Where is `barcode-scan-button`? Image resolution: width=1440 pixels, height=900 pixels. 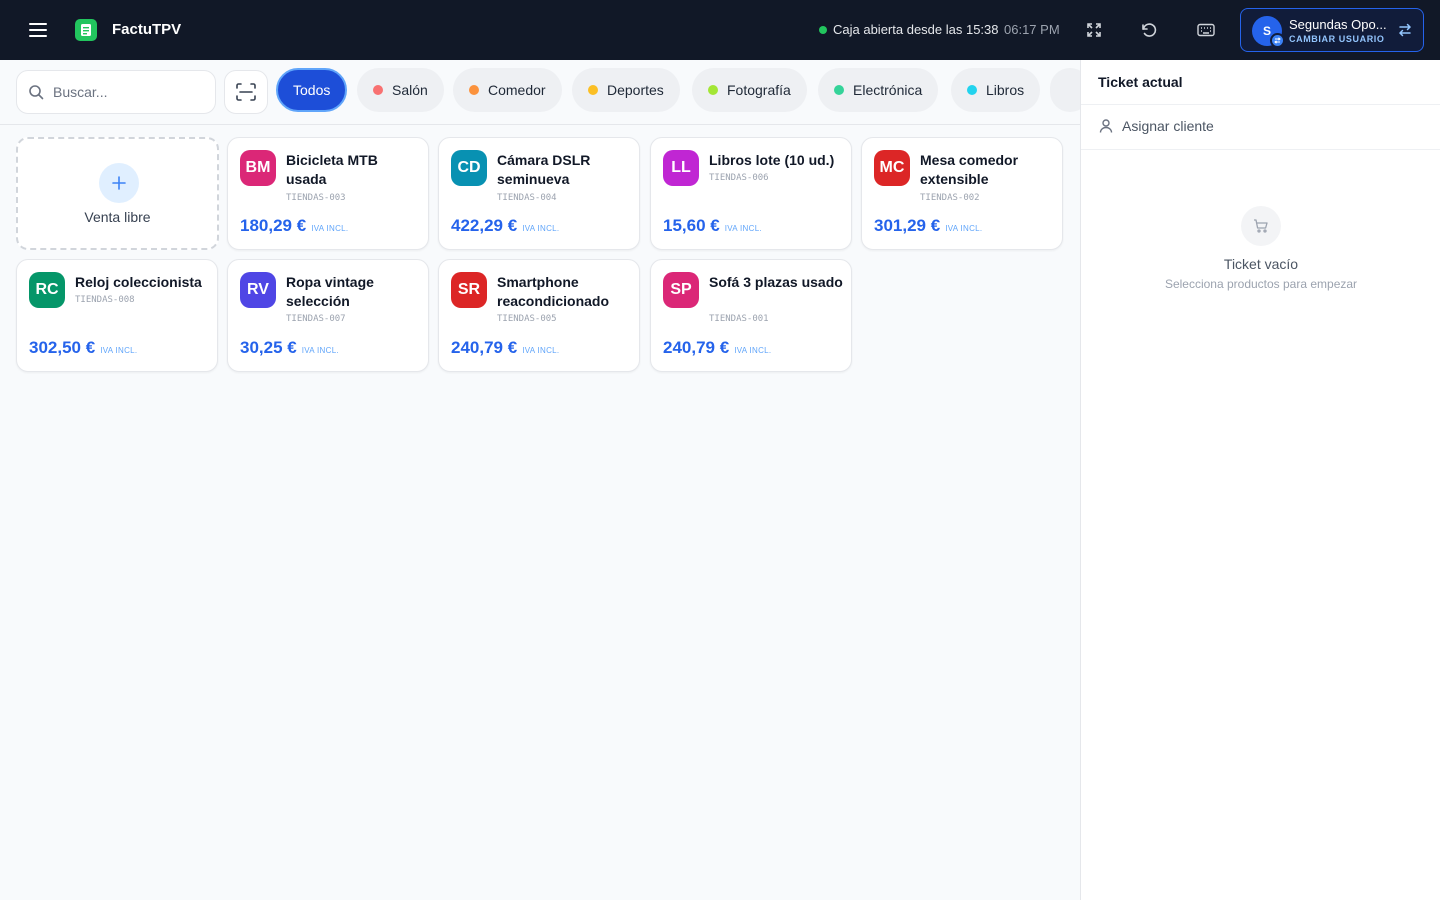 barcode-scan-button is located at coordinates (246, 92).